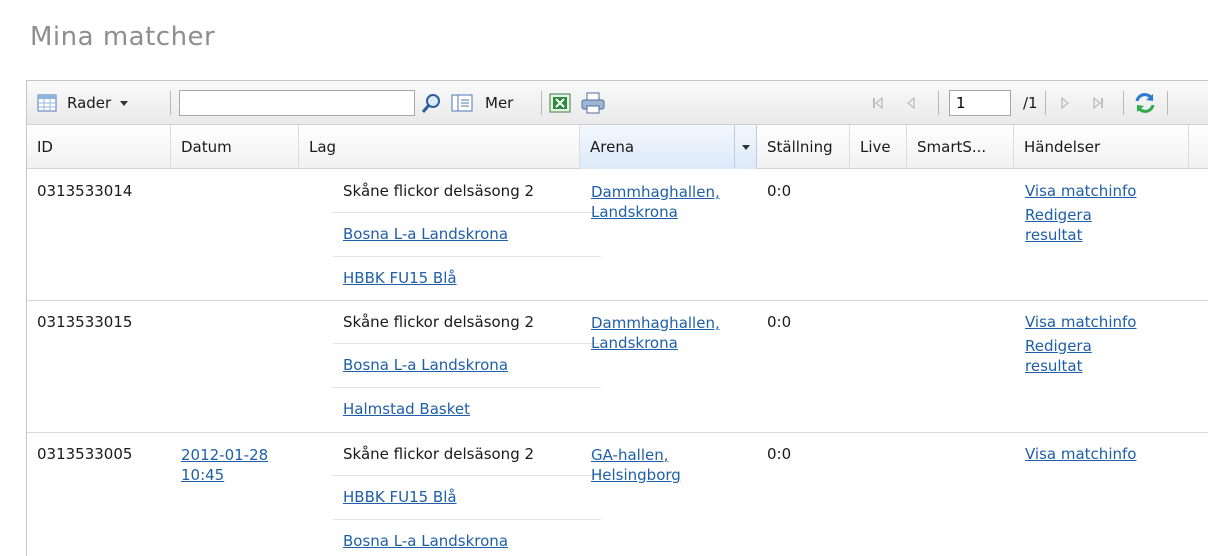 This screenshot has width=1208, height=556. I want to click on next-page-icon, so click(1065, 103).